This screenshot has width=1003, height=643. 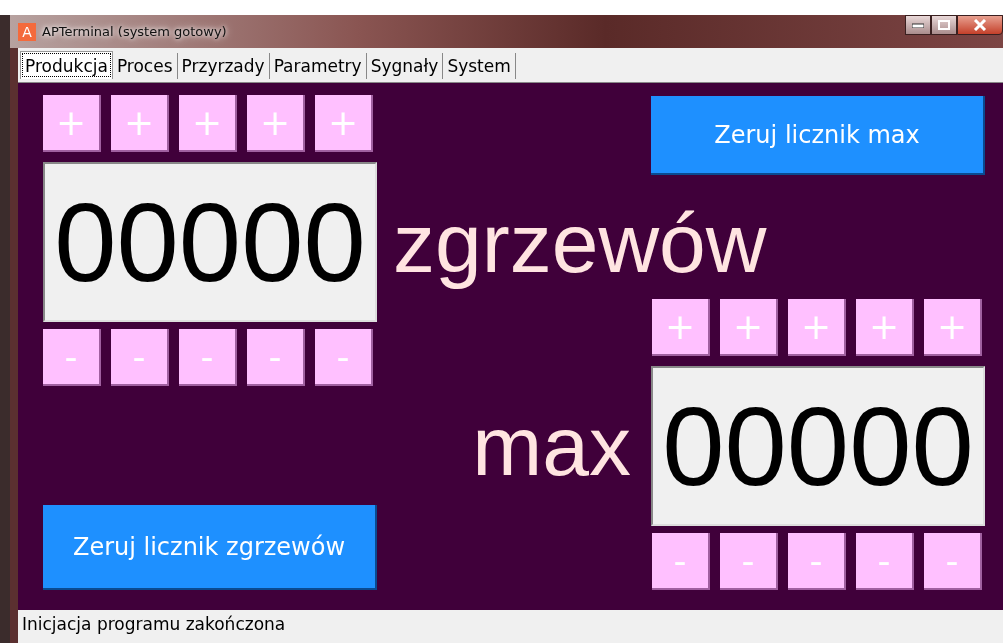 I want to click on minimize-button, so click(x=918, y=25).